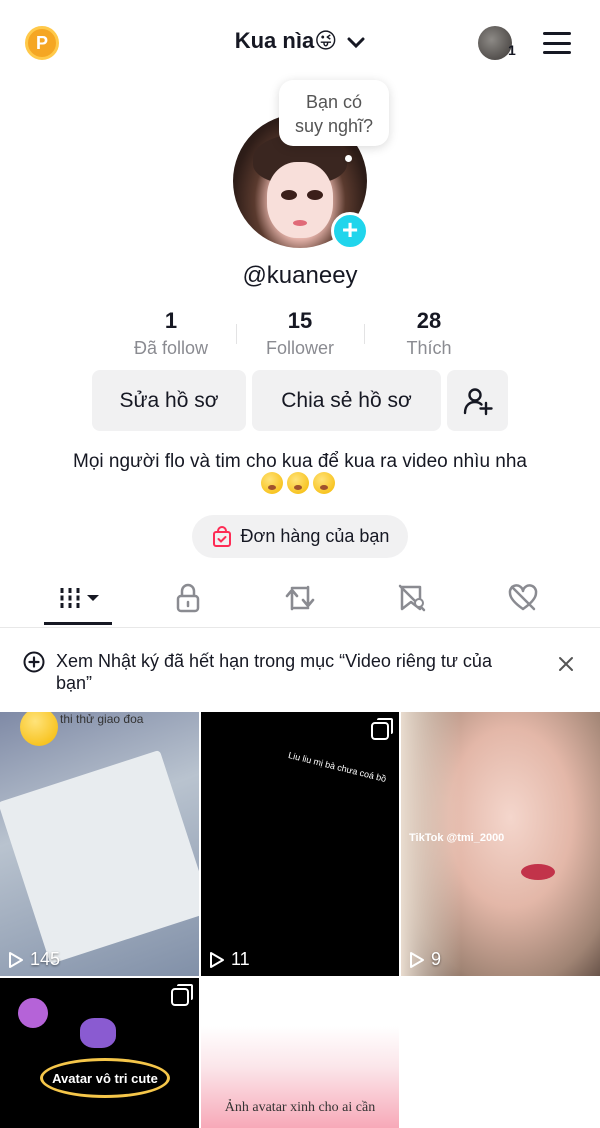 The width and height of the screenshot is (600, 1128). I want to click on view-count: 9, so click(425, 959).